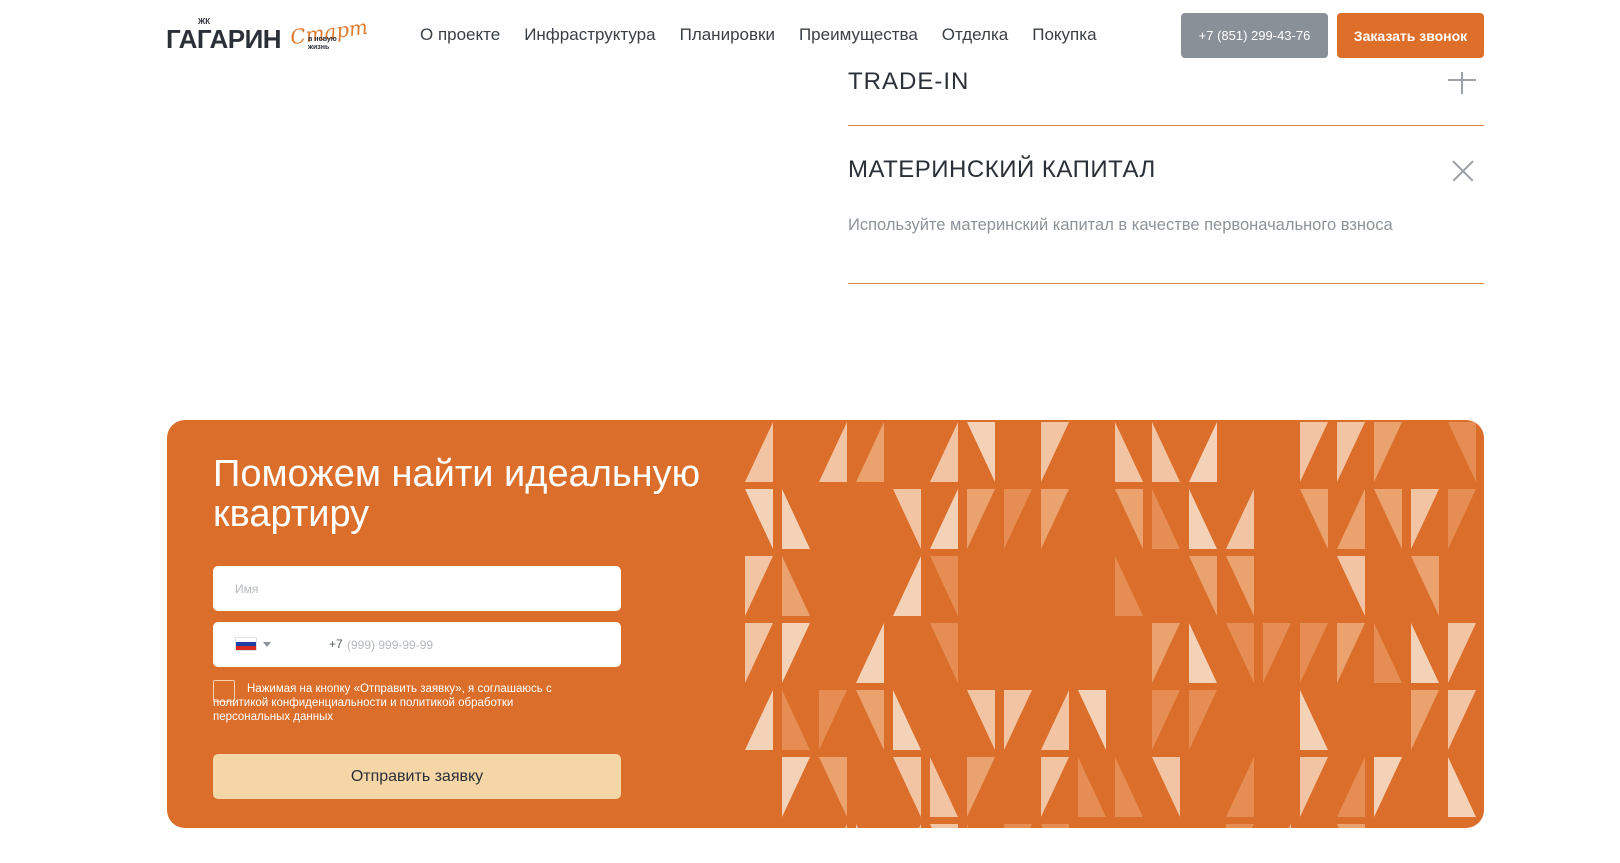 This screenshot has height=863, width=1620. Describe the element at coordinates (420, 588) in the screenshot. I see `name-input` at that location.